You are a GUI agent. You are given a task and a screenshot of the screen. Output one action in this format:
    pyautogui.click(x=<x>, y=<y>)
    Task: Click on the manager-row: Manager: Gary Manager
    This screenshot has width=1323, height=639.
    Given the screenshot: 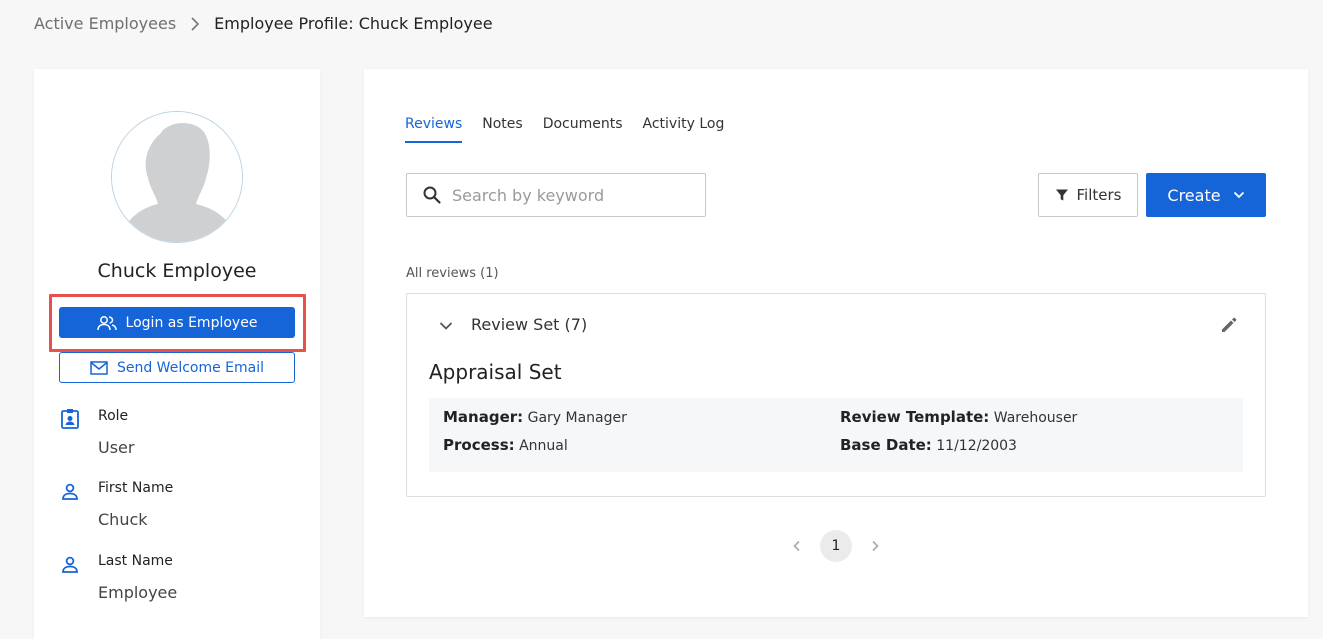 What is the action you would take?
    pyautogui.click(x=535, y=417)
    